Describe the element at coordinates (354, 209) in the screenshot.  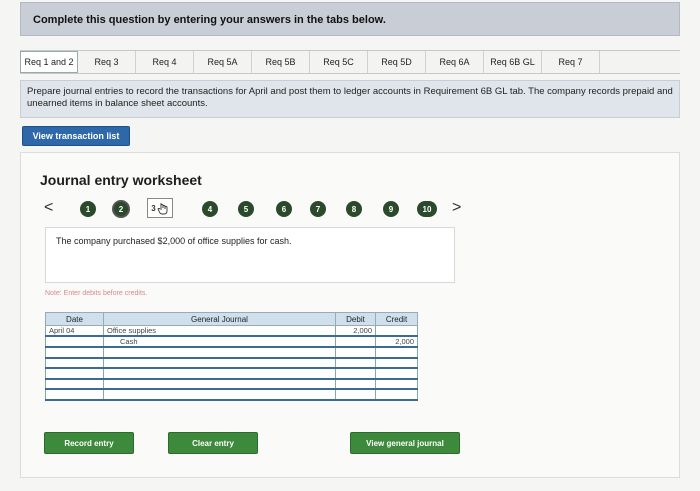
I see `step-8: 8` at that location.